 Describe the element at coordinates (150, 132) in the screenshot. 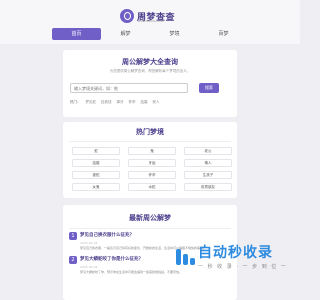

I see `hot-dreams-title: 热门梦境` at that location.